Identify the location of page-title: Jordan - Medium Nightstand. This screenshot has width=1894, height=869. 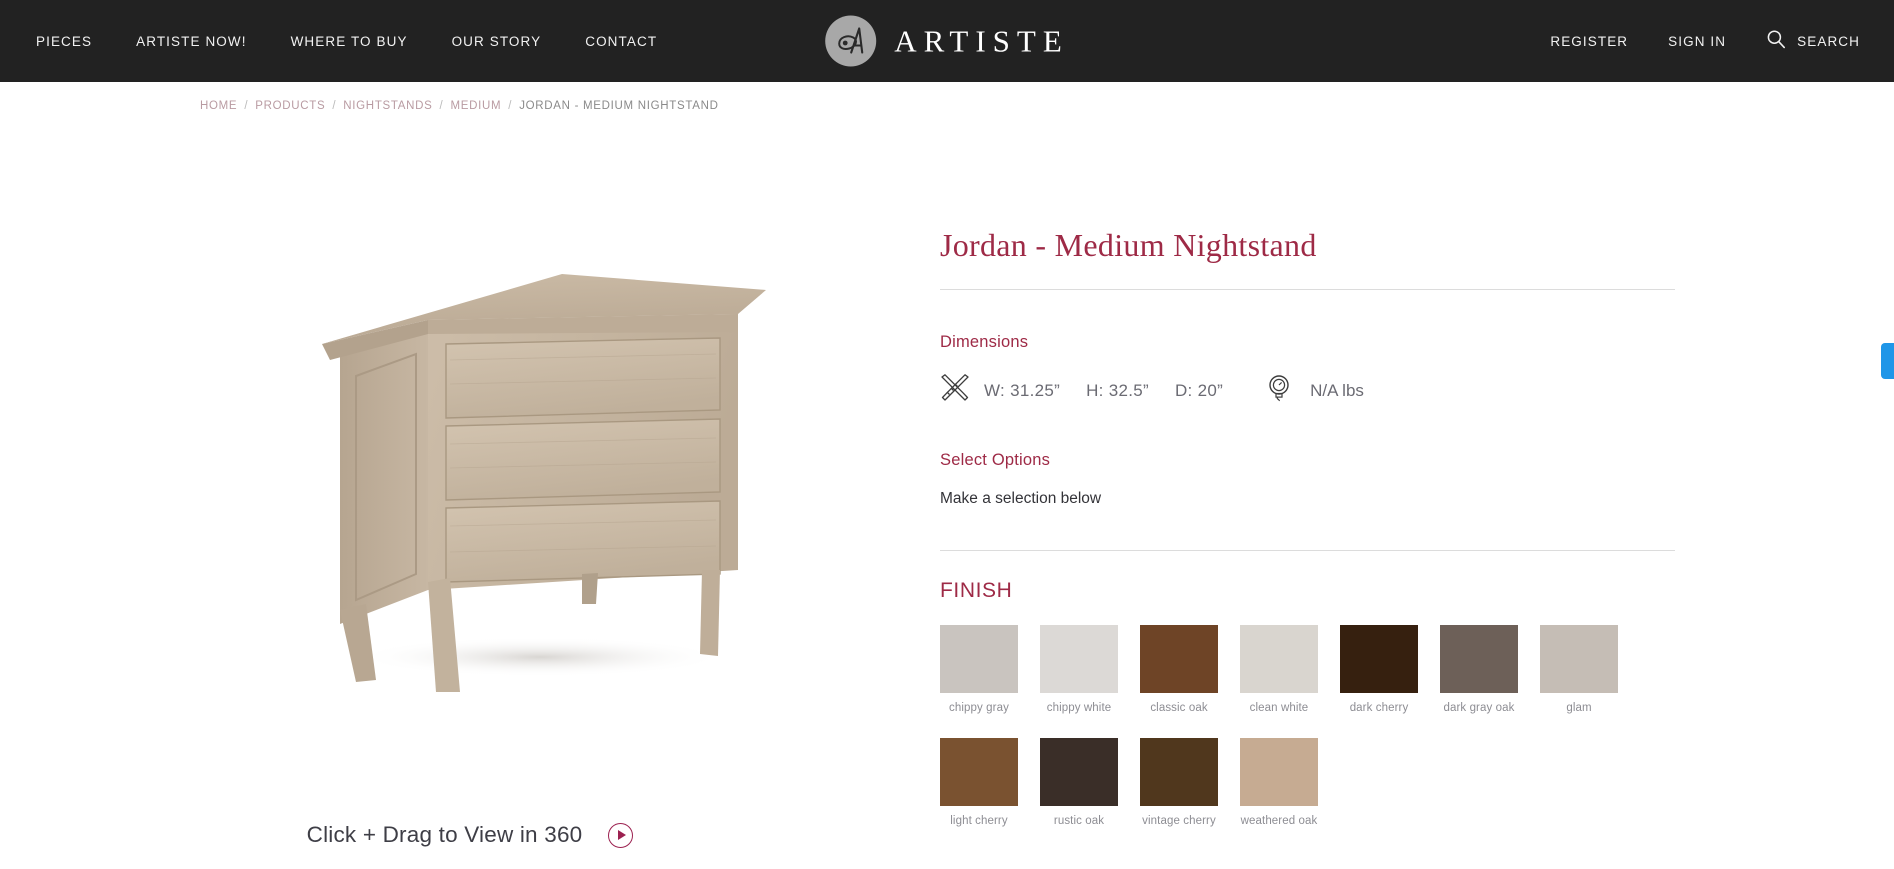
(1128, 245).